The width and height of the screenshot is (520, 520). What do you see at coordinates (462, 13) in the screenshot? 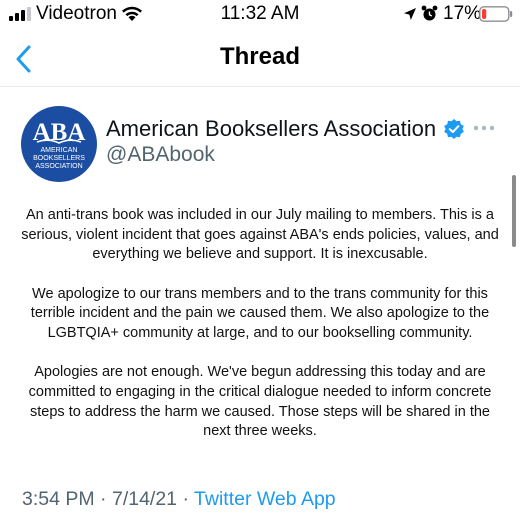
I see `battery-percentage: 17%` at bounding box center [462, 13].